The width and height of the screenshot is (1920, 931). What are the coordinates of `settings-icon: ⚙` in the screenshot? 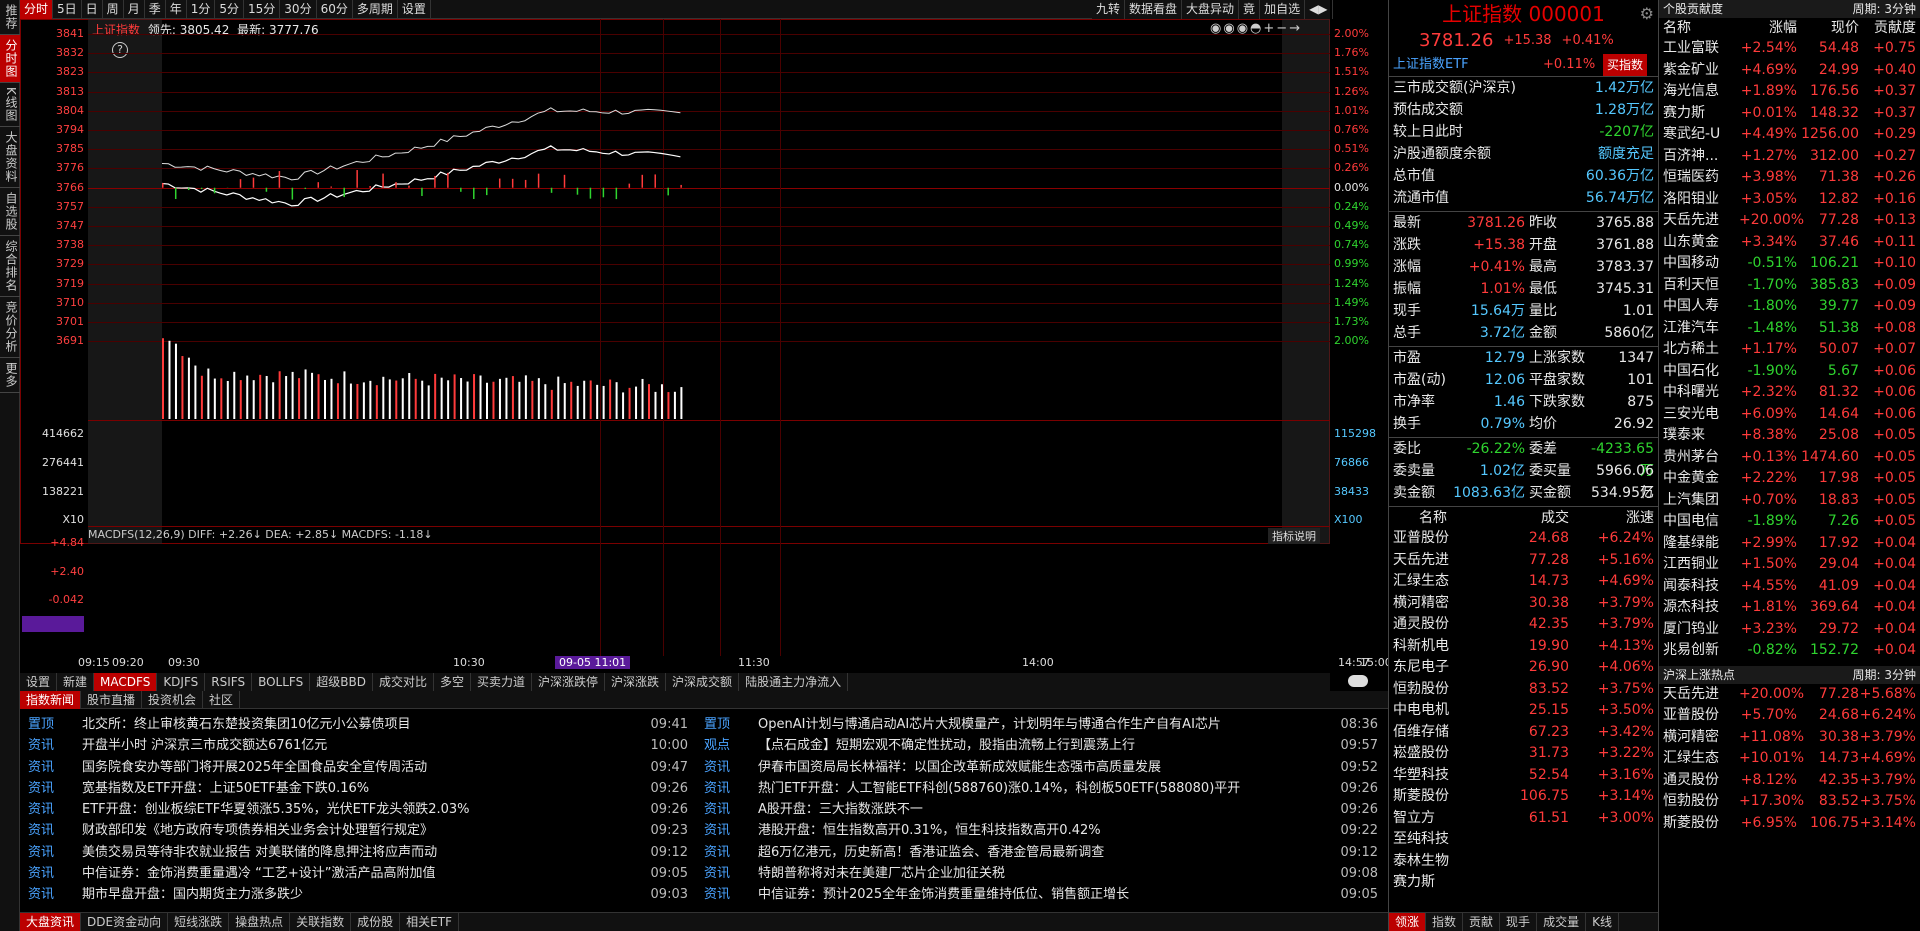 It's located at (1647, 13).